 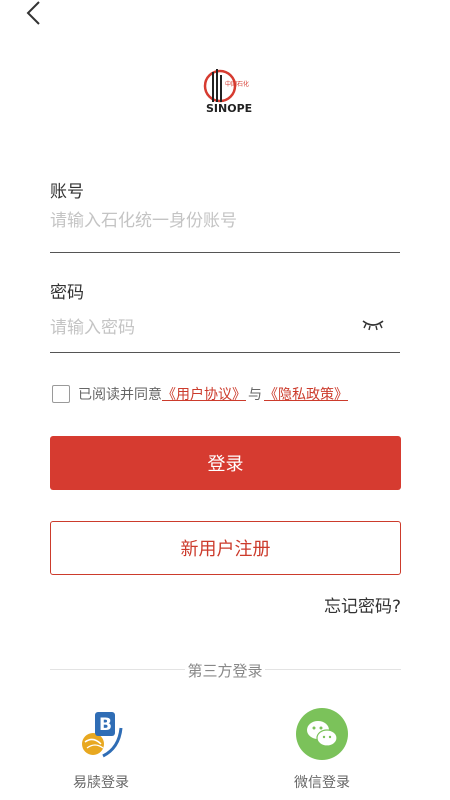 What do you see at coordinates (200, 328) in the screenshot?
I see `password-input` at bounding box center [200, 328].